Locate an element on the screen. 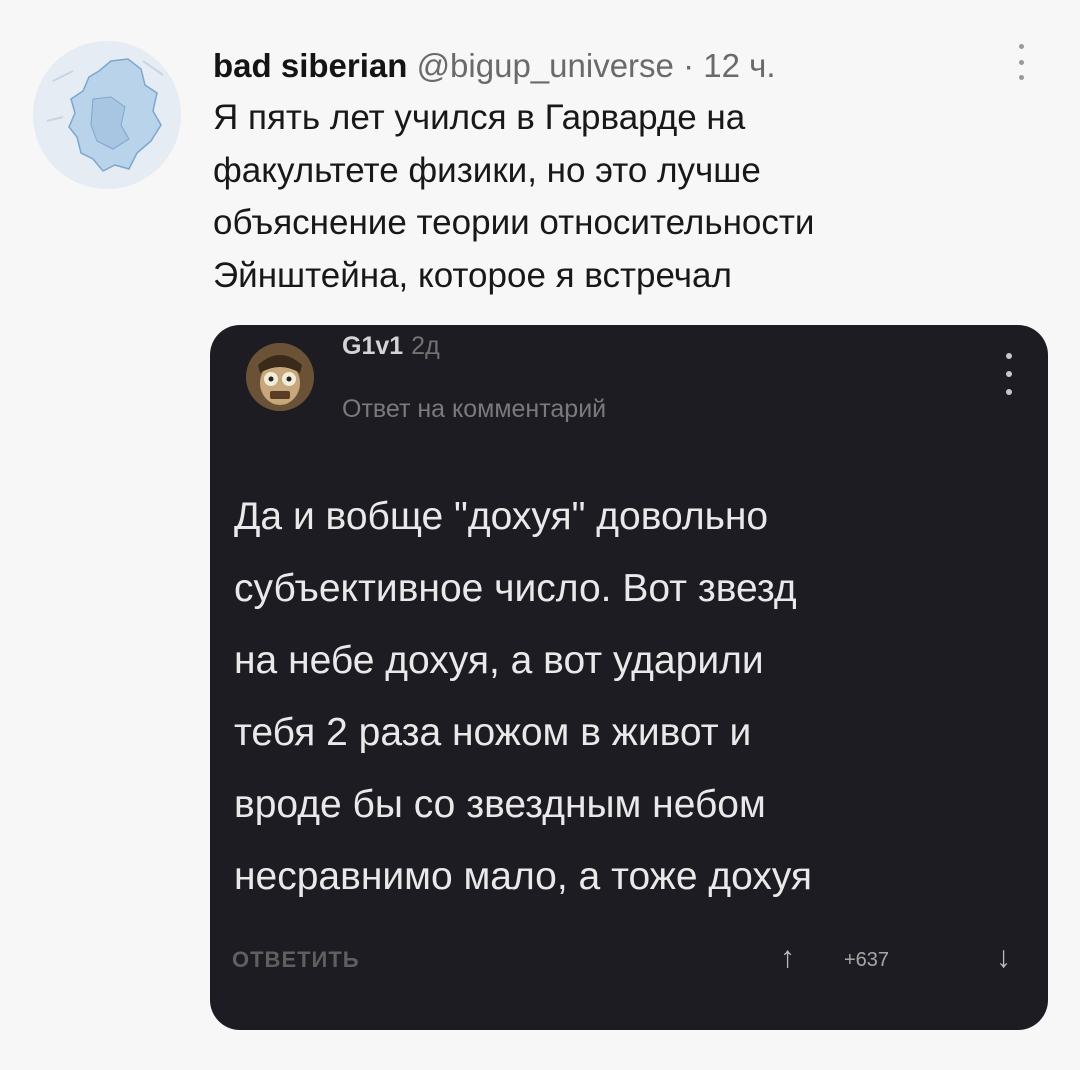  reply-to-label: Ответ на комментарий is located at coordinates (474, 409).